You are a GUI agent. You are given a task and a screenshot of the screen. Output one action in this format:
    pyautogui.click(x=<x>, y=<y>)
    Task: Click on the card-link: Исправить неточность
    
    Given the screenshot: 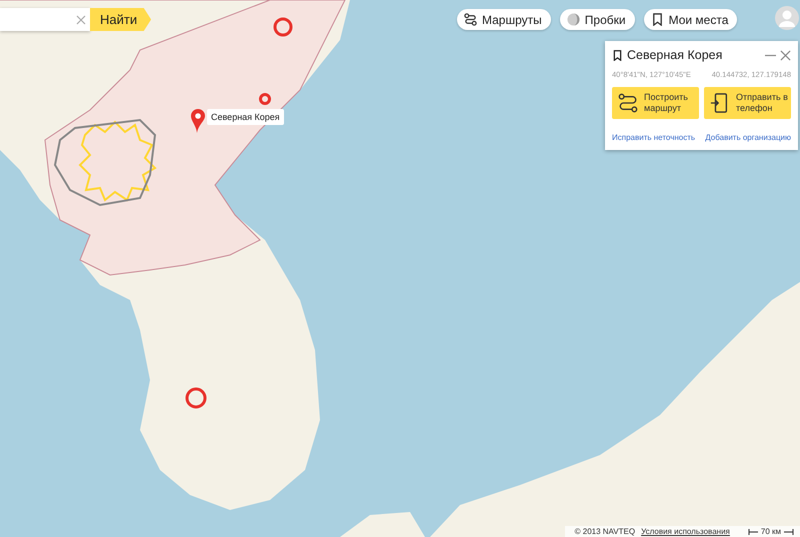 What is the action you would take?
    pyautogui.click(x=654, y=137)
    